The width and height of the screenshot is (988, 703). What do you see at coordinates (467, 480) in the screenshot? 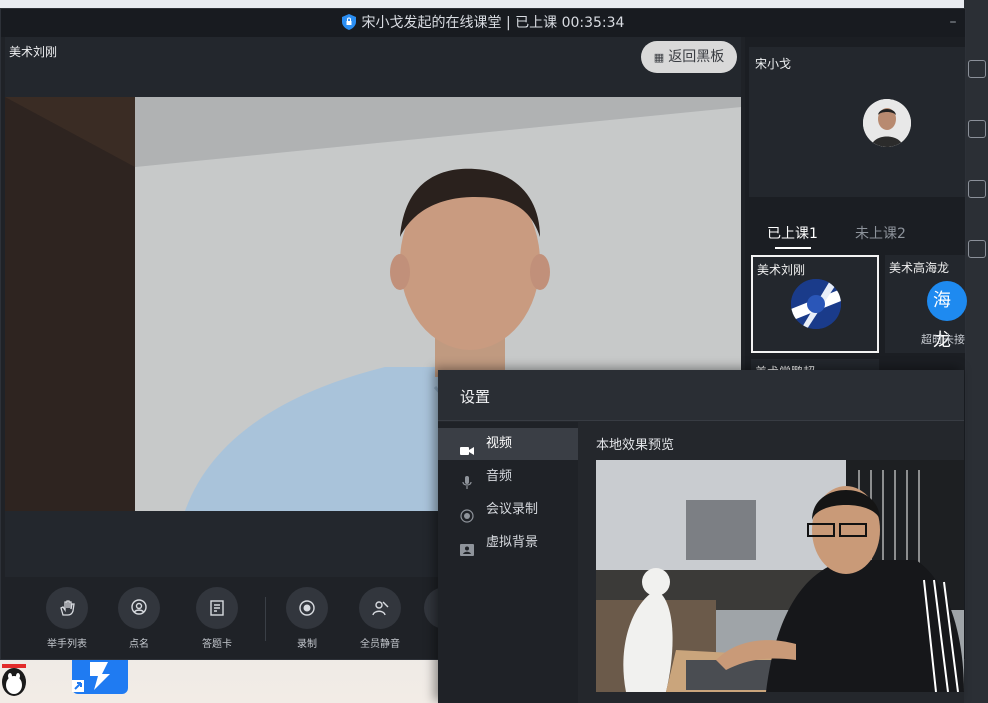
I see `mic-icon` at bounding box center [467, 480].